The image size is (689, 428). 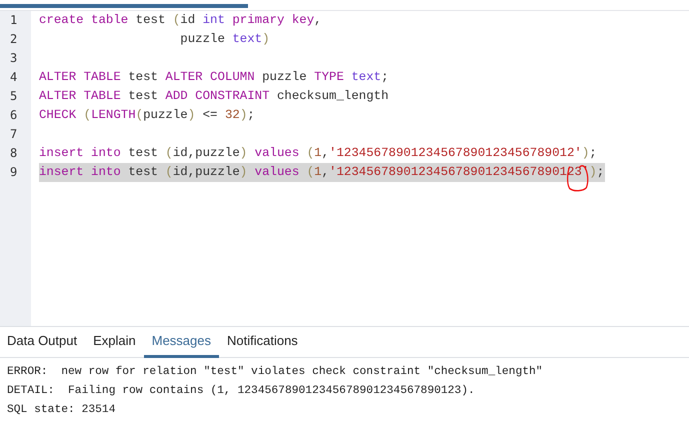 What do you see at coordinates (275, 372) in the screenshot?
I see `message-line: ERROR: new row for relation "test" violates check constraint "checksum_length"` at bounding box center [275, 372].